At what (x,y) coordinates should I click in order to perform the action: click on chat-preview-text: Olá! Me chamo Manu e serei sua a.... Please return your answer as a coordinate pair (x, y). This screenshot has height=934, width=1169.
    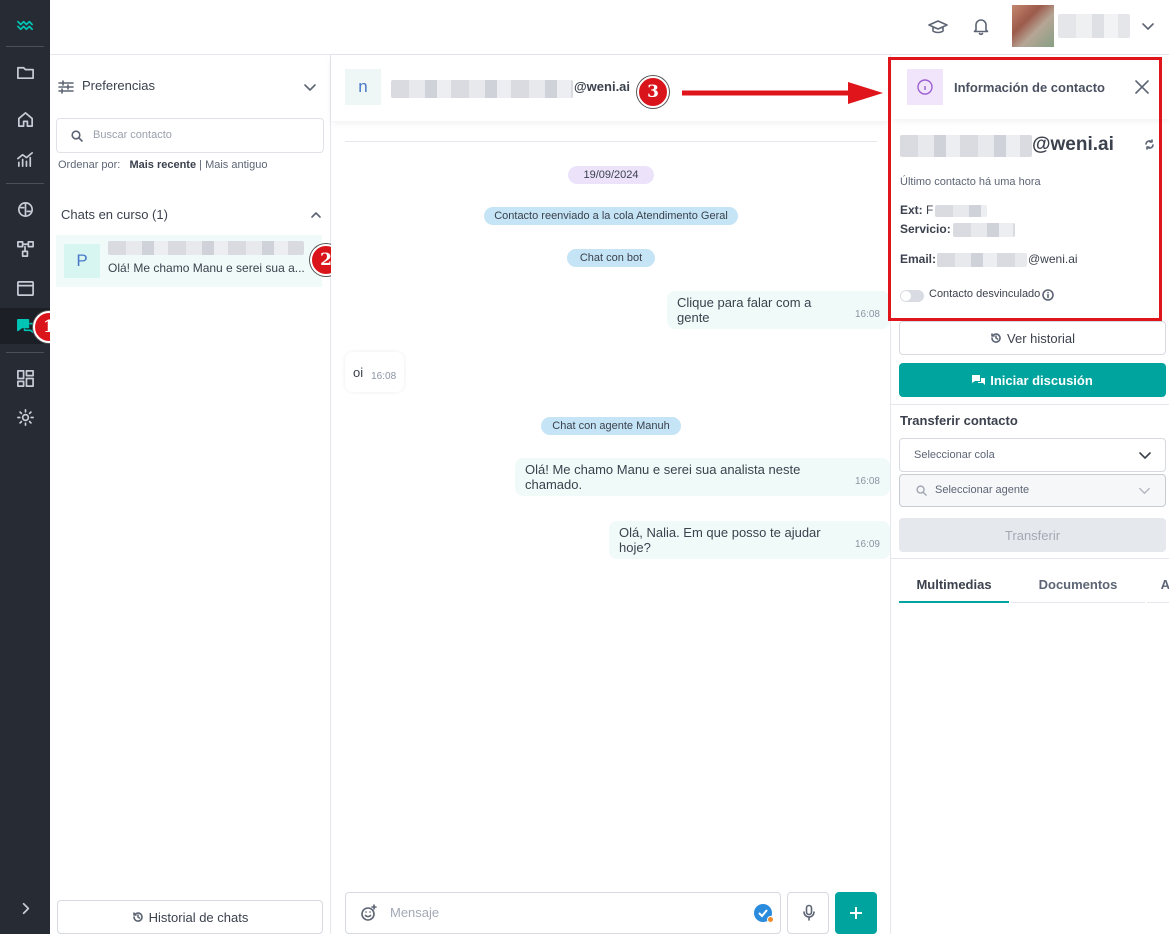
    Looking at the image, I should click on (206, 268).